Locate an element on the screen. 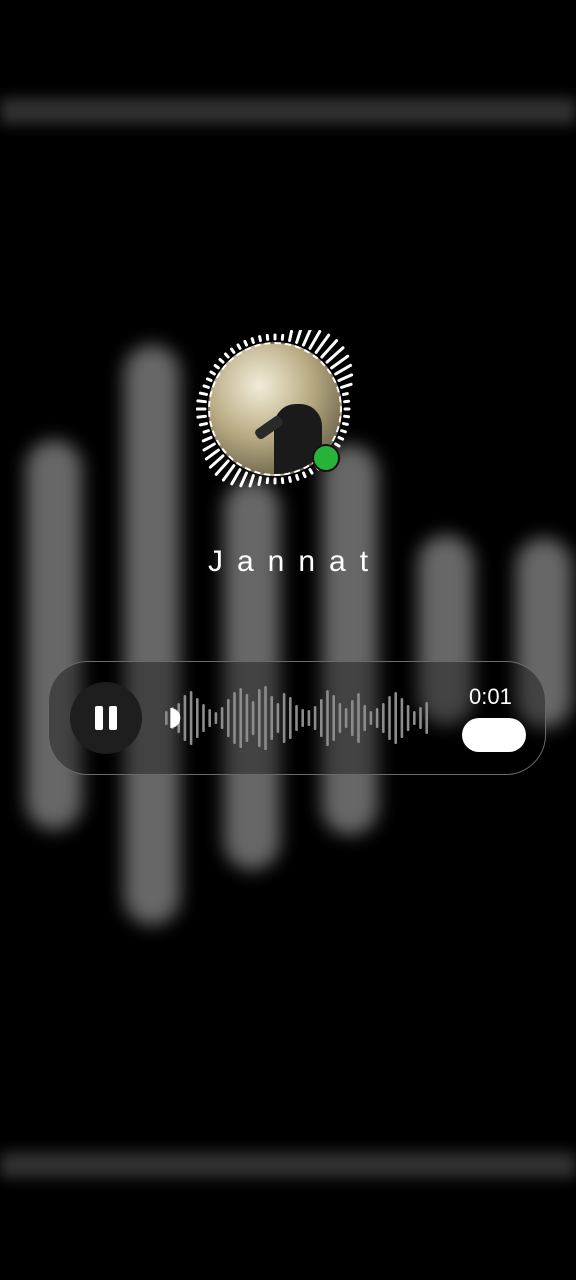  voice-message-player: 0:01 is located at coordinates (297, 718).